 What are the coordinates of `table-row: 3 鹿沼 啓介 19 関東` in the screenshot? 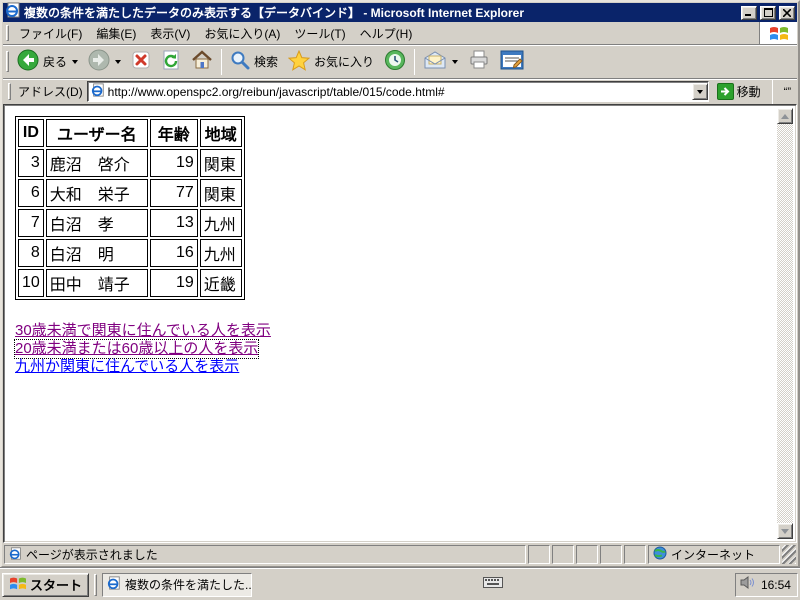 It's located at (130, 163).